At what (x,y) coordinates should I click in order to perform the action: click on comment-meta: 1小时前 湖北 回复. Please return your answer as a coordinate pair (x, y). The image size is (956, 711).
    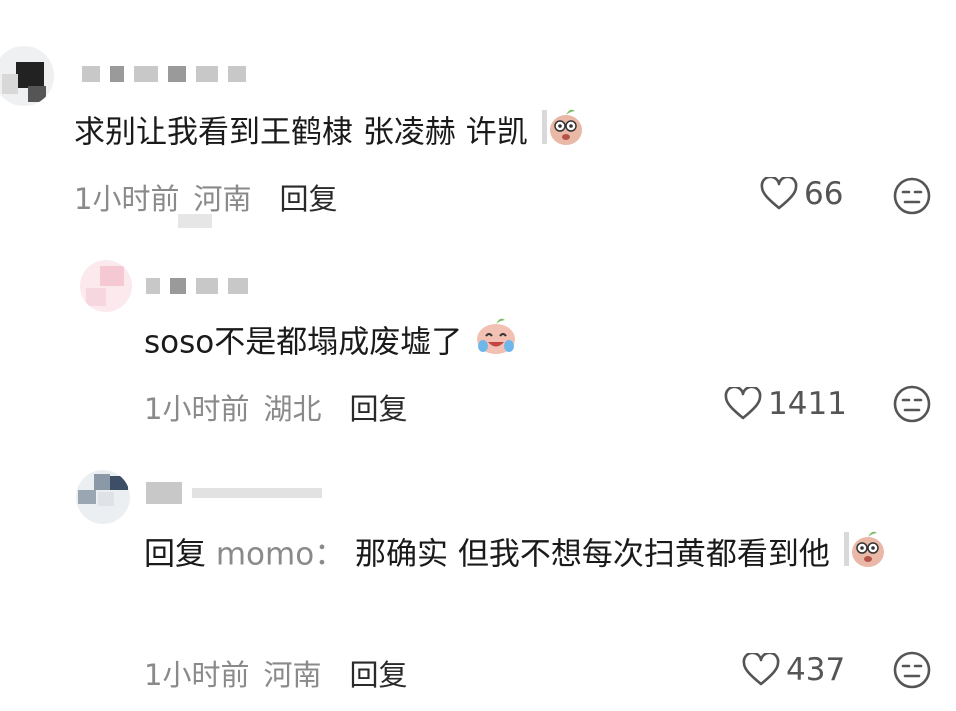
    Looking at the image, I should click on (275, 407).